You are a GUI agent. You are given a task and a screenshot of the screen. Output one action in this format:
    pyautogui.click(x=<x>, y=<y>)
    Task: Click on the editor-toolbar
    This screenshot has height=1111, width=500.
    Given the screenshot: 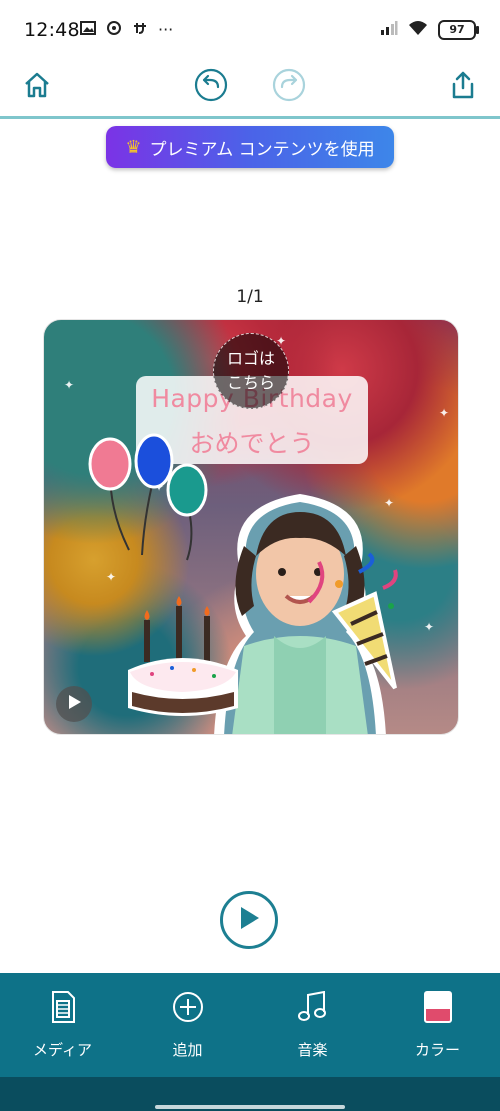 What is the action you would take?
    pyautogui.click(x=250, y=89)
    